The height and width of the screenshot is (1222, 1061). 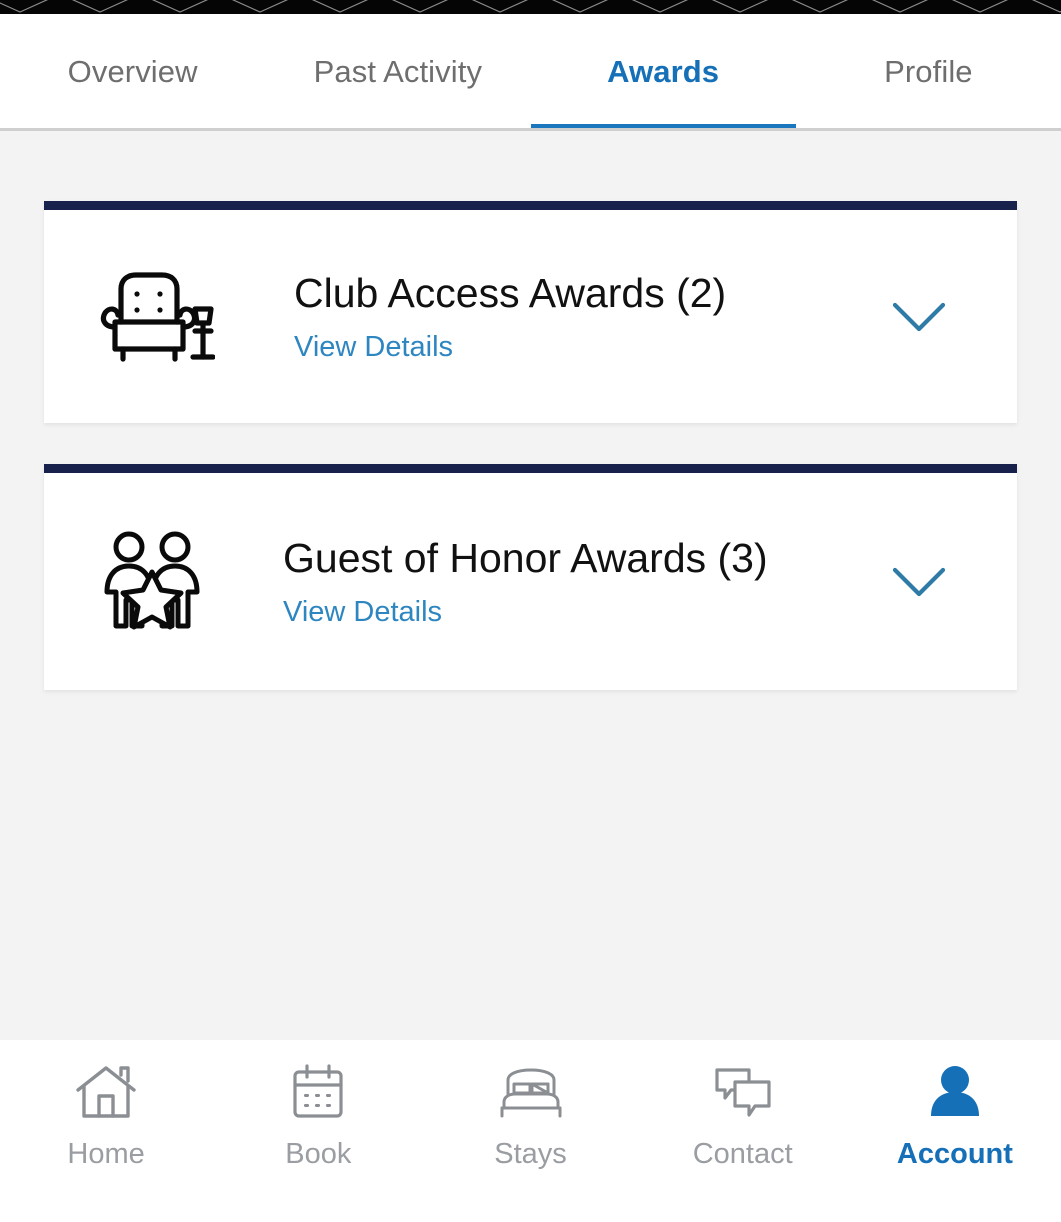 What do you see at coordinates (106, 1154) in the screenshot?
I see `nav-item-home-label: Home` at bounding box center [106, 1154].